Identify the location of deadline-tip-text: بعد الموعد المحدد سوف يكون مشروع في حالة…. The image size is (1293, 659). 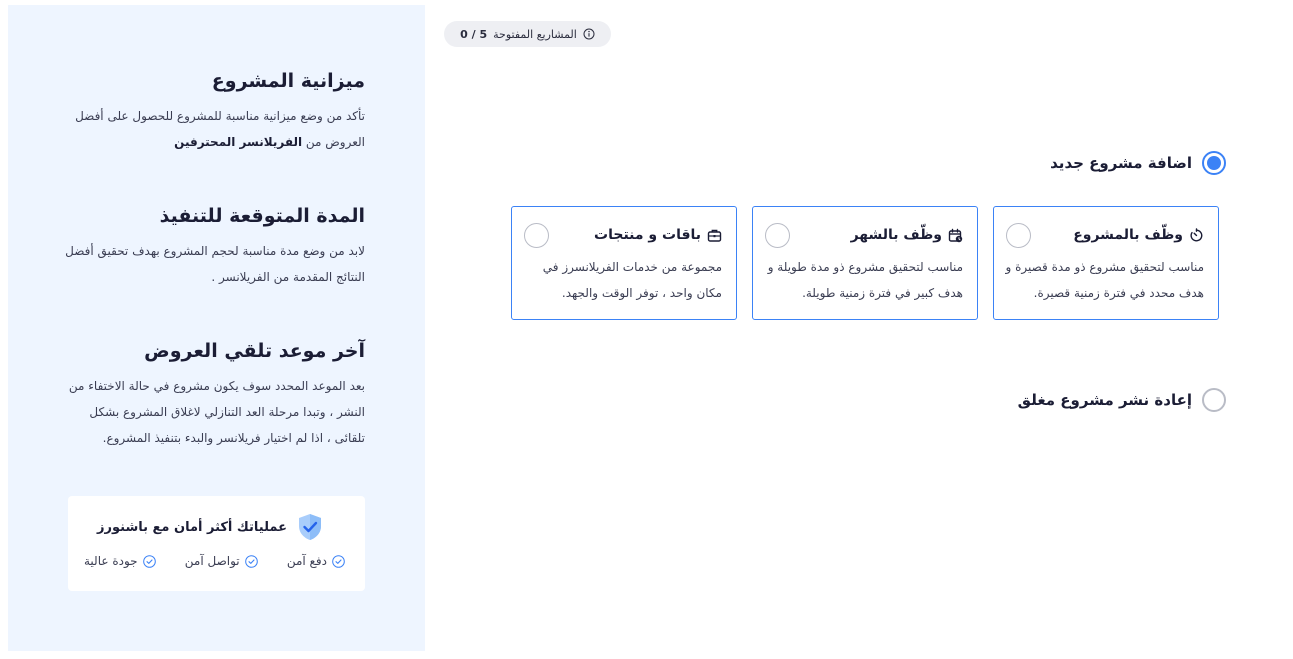
(216, 412).